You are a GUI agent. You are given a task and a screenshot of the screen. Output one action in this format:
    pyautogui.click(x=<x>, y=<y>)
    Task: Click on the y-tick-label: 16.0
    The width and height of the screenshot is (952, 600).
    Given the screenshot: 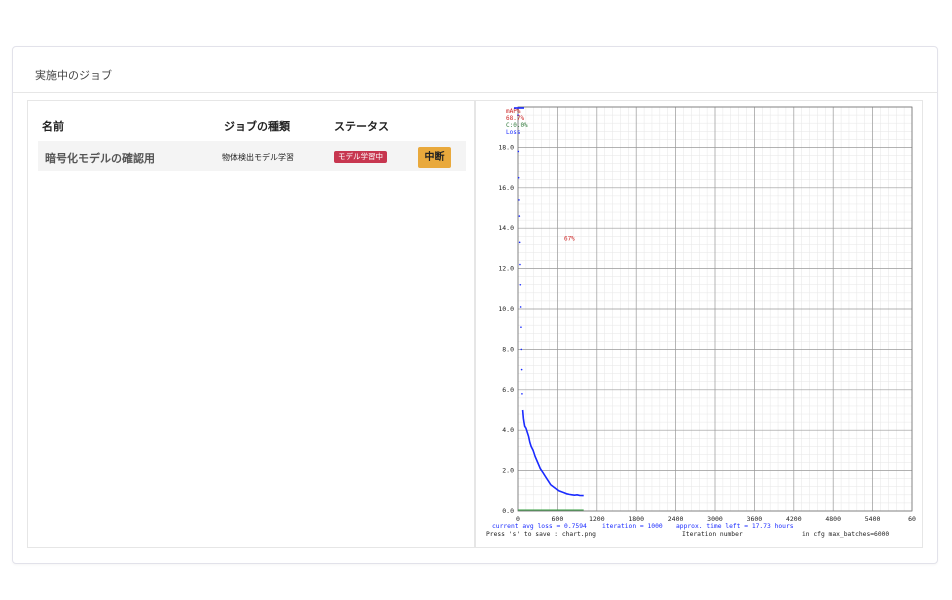 What is the action you would take?
    pyautogui.click(x=506, y=188)
    